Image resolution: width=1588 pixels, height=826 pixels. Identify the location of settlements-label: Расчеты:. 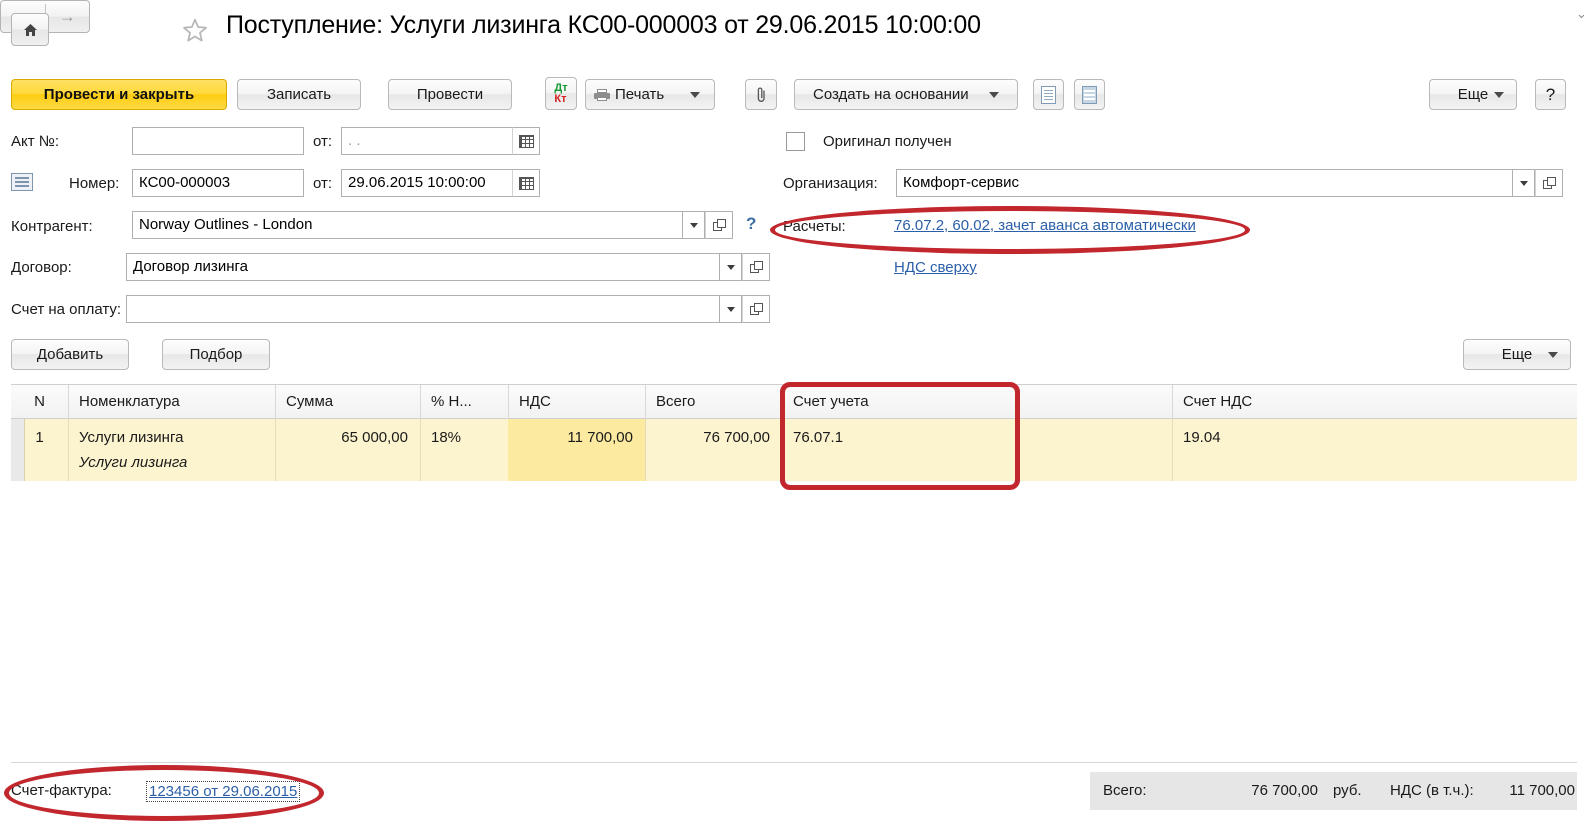
(814, 226).